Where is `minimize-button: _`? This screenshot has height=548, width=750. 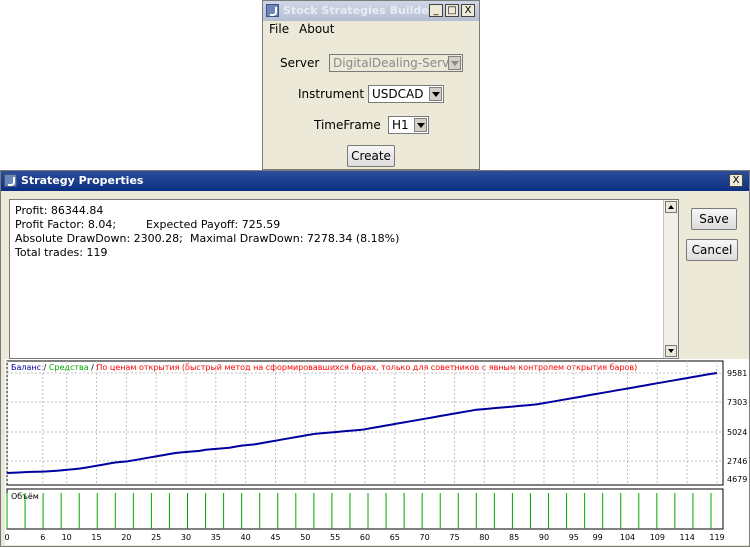
minimize-button: _ is located at coordinates (436, 10).